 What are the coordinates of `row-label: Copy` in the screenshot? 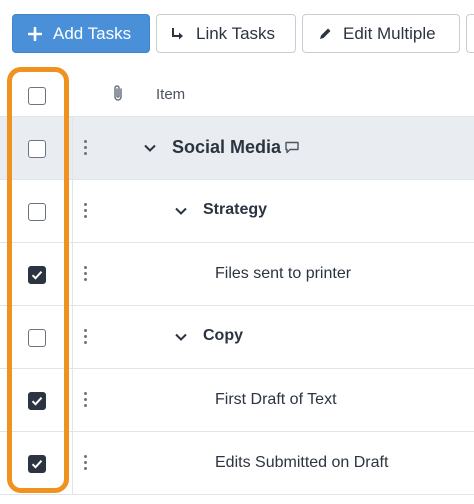 It's located at (223, 336).